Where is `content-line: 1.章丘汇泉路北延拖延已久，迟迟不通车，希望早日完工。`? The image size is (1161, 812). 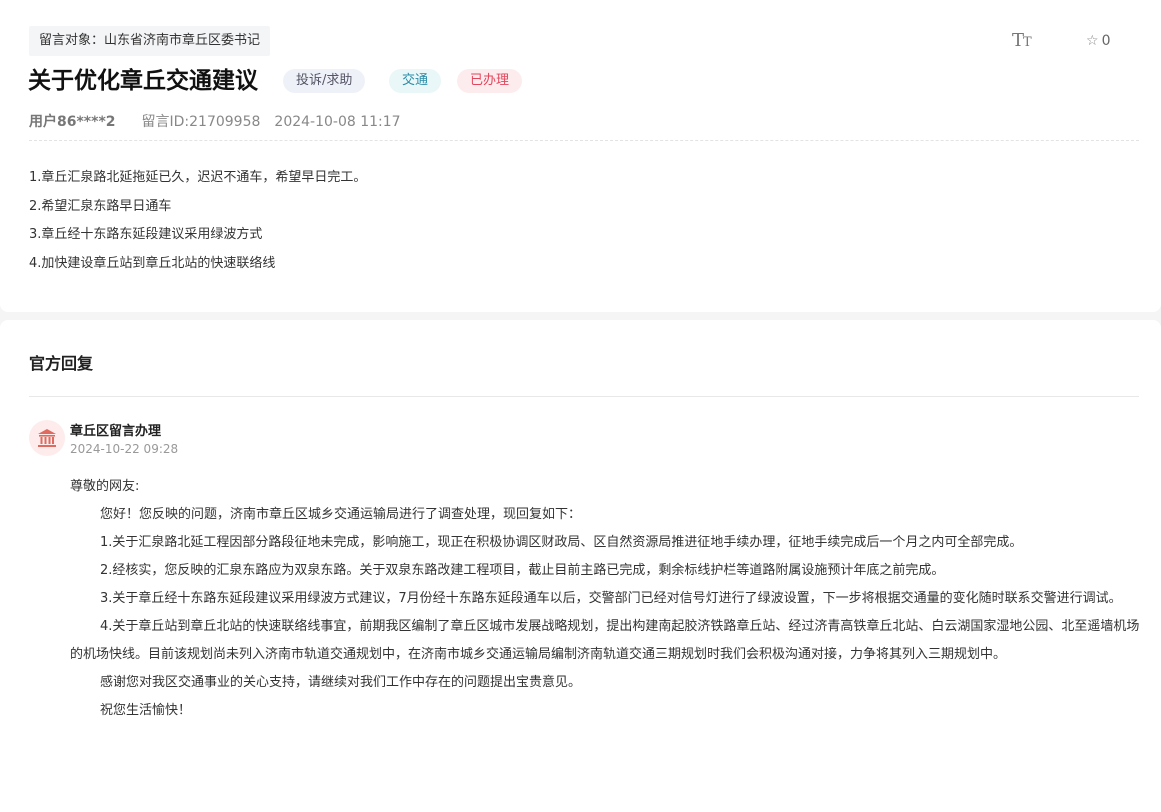
content-line: 1.章丘汇泉路北延拖延已久，迟迟不通车，希望早日完工。 is located at coordinates (198, 177).